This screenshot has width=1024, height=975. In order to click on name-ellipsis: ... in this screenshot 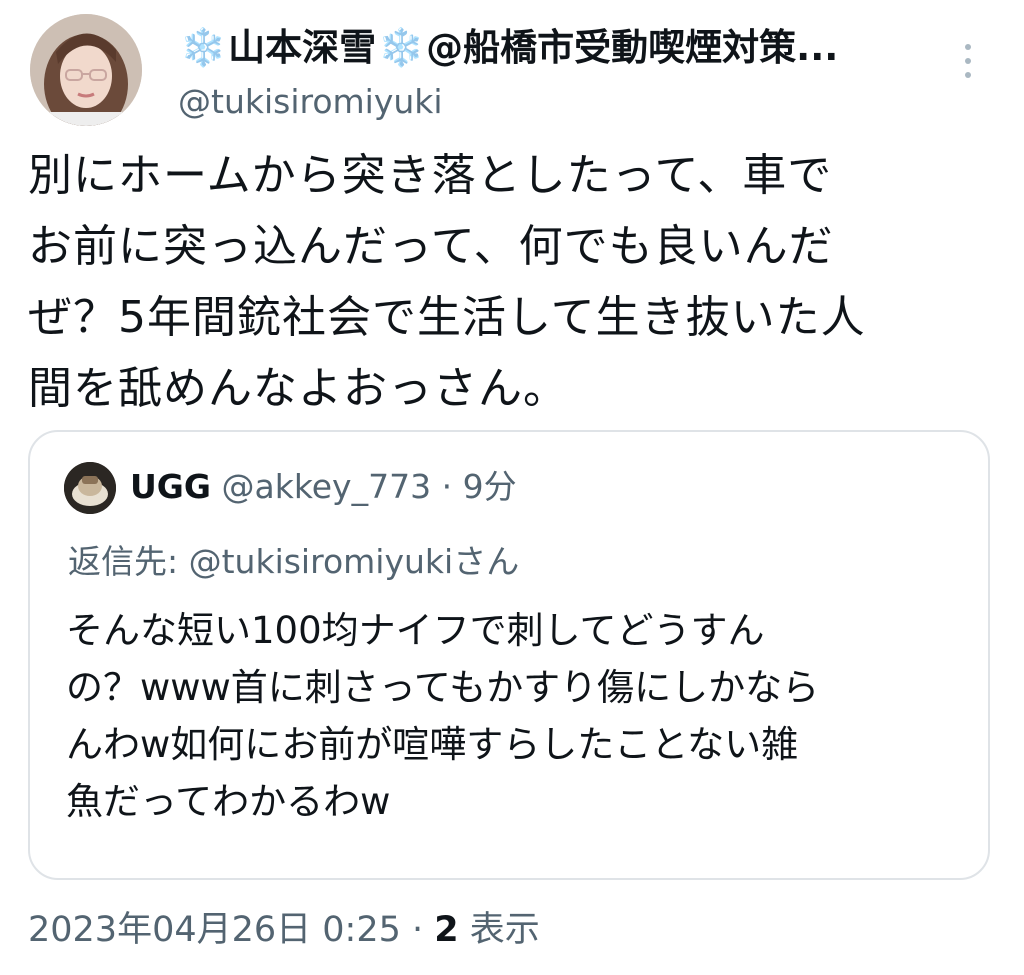, I will do `click(817, 47)`.